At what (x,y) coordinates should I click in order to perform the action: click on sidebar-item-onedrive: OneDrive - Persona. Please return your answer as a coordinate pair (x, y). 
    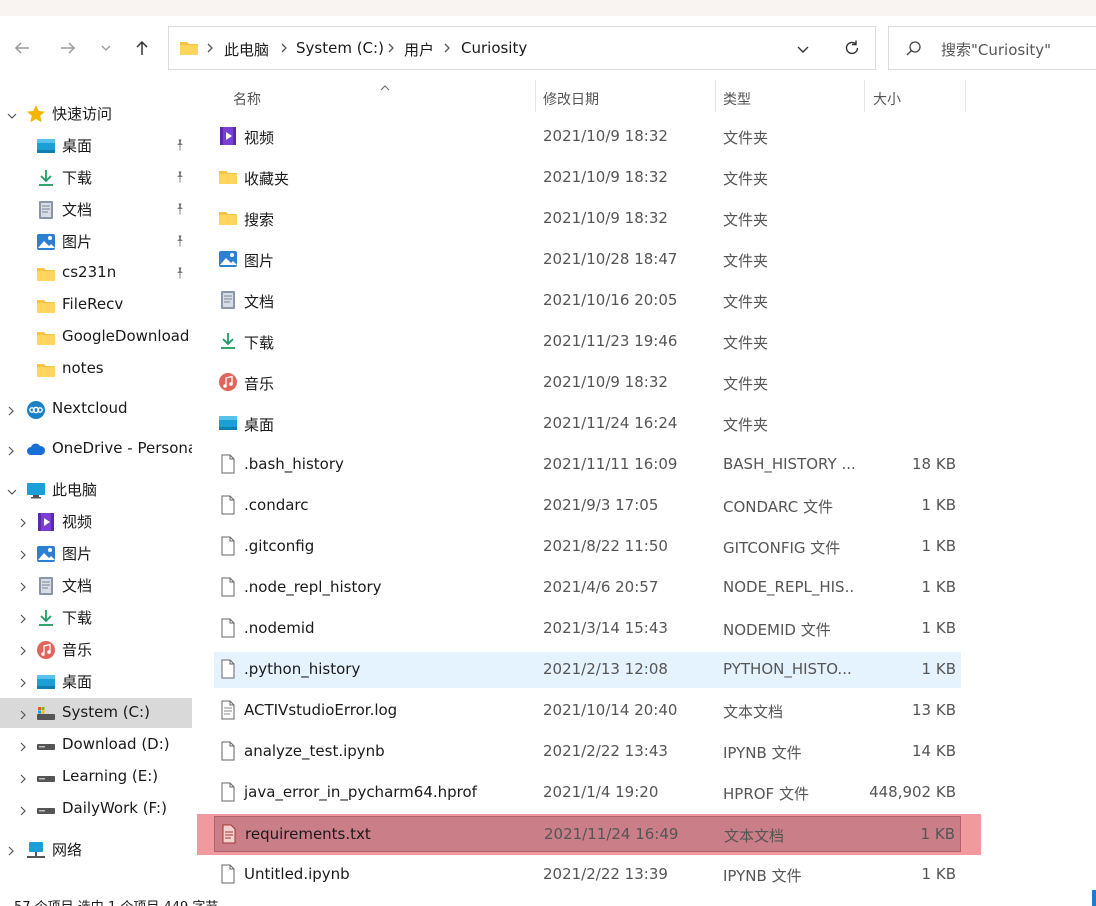
    Looking at the image, I should click on (96, 449).